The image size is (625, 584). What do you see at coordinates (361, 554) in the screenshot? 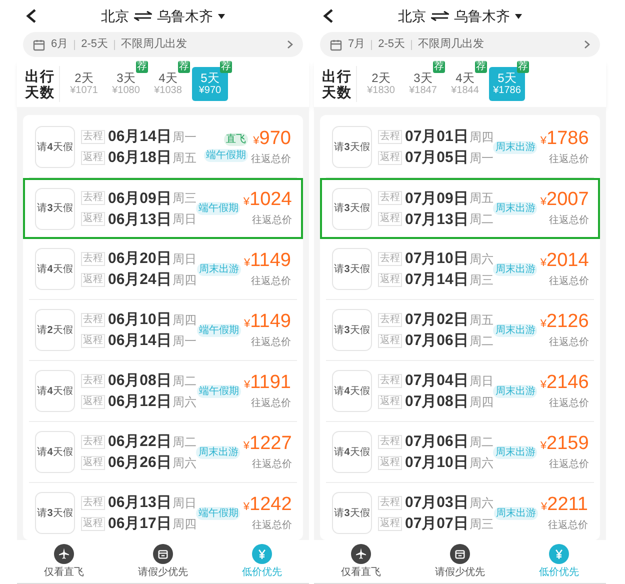
I see `plane-icon` at bounding box center [361, 554].